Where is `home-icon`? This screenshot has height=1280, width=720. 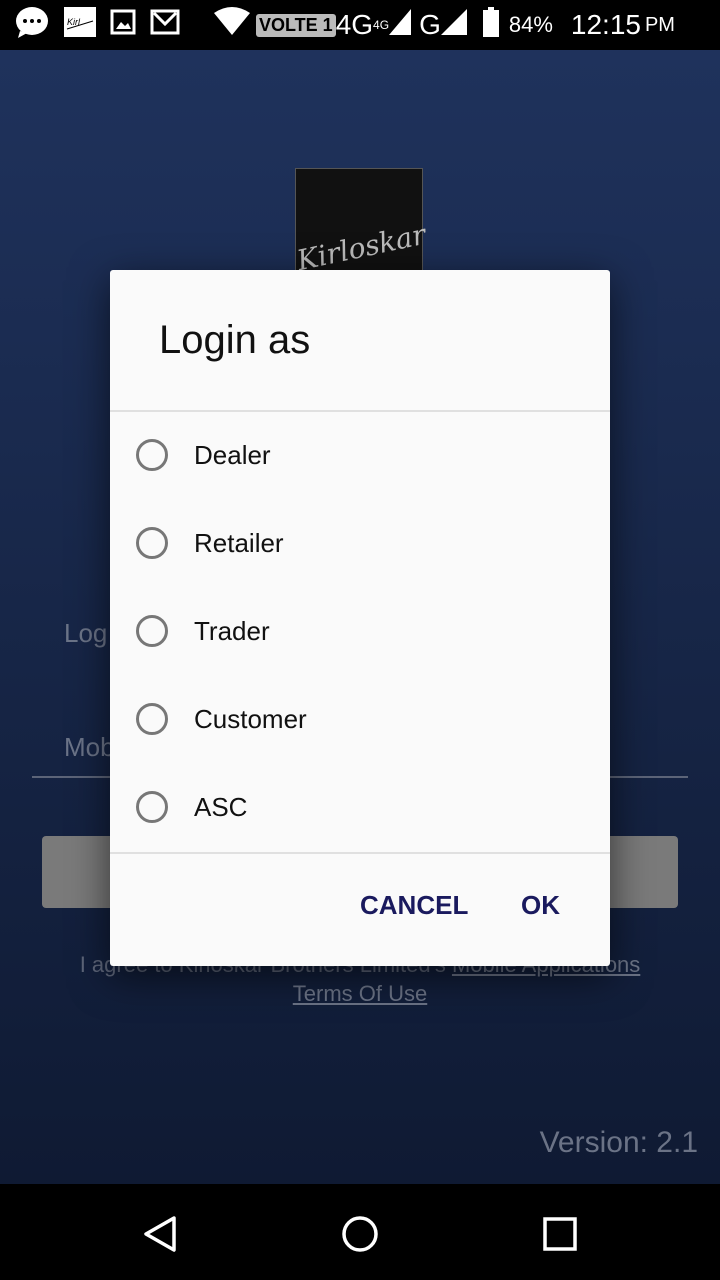
home-icon is located at coordinates (360, 1234).